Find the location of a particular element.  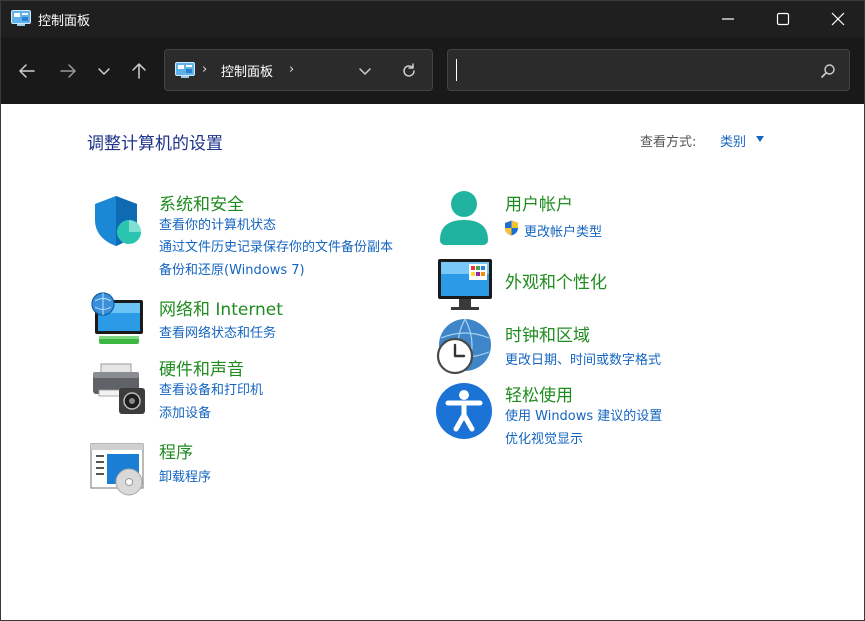

accessibility-icon is located at coordinates (464, 411).